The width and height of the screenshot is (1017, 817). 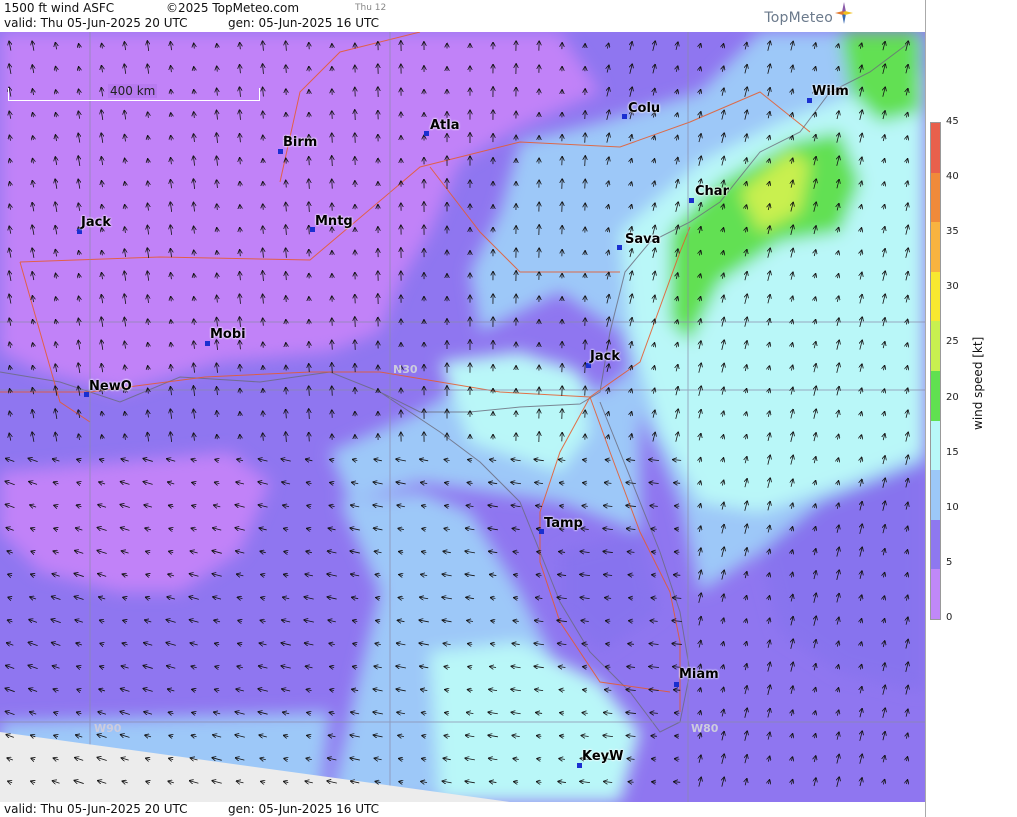 I want to click on city-label: Mntg, so click(x=334, y=221).